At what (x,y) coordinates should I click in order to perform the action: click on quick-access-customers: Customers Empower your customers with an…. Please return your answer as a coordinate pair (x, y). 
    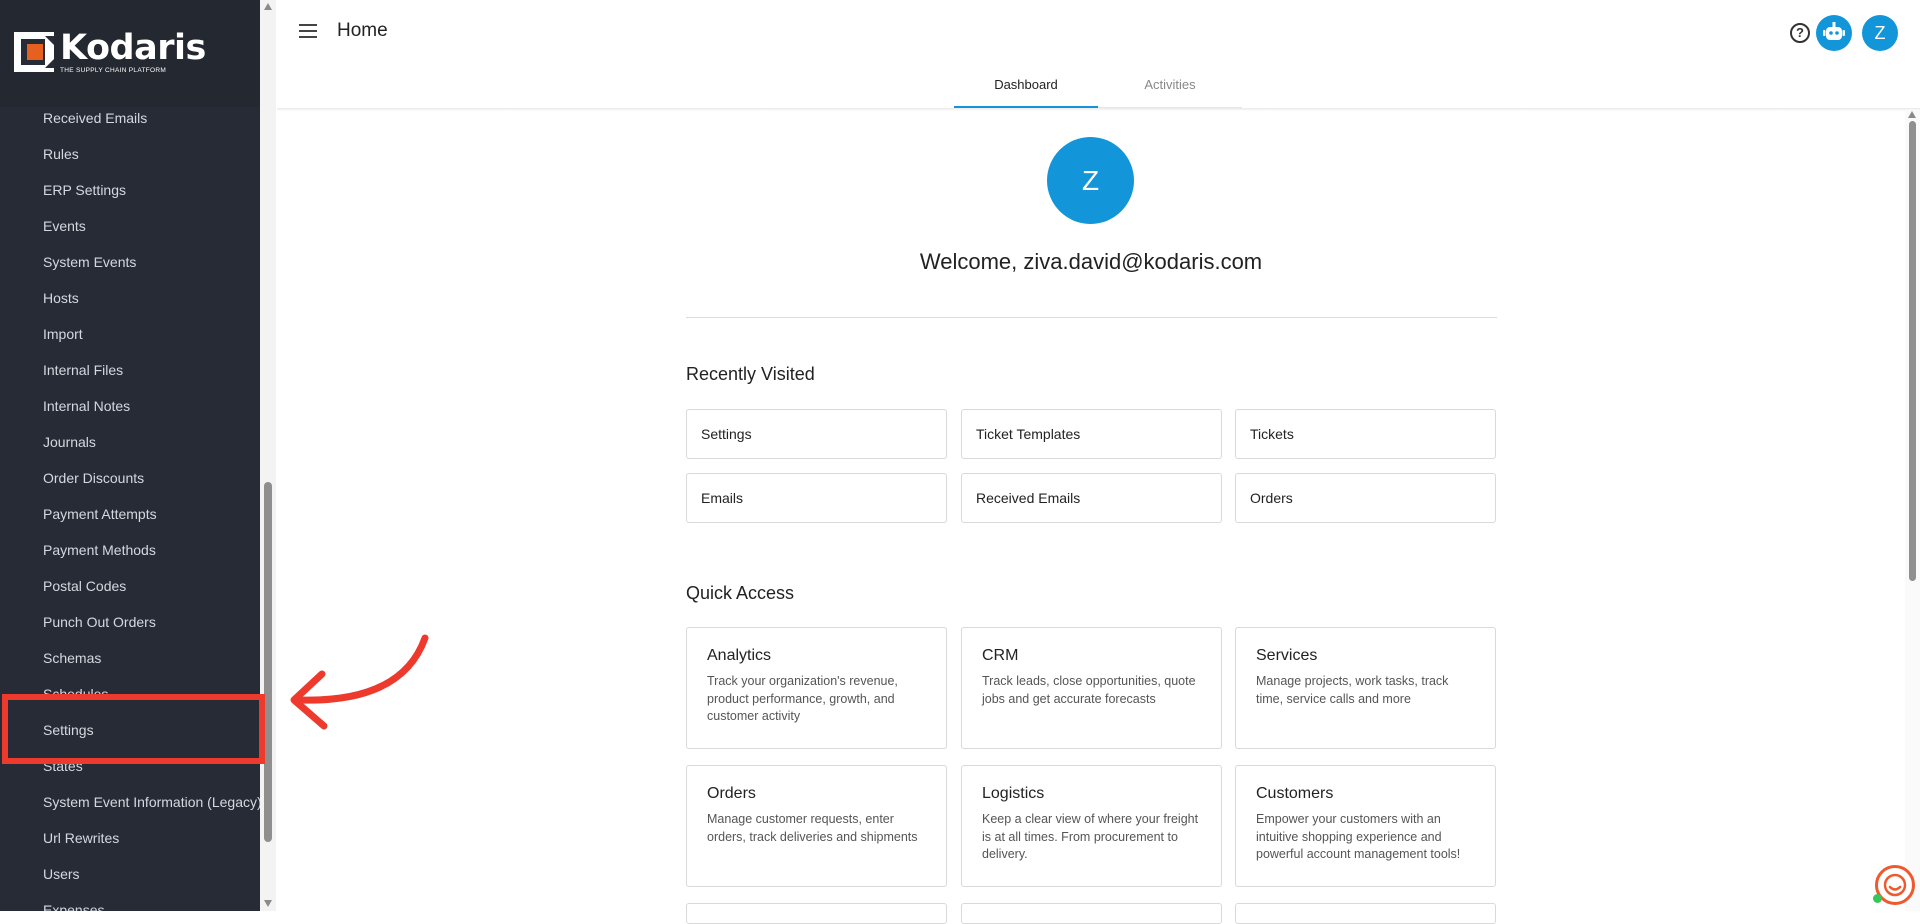
    Looking at the image, I should click on (1365, 826).